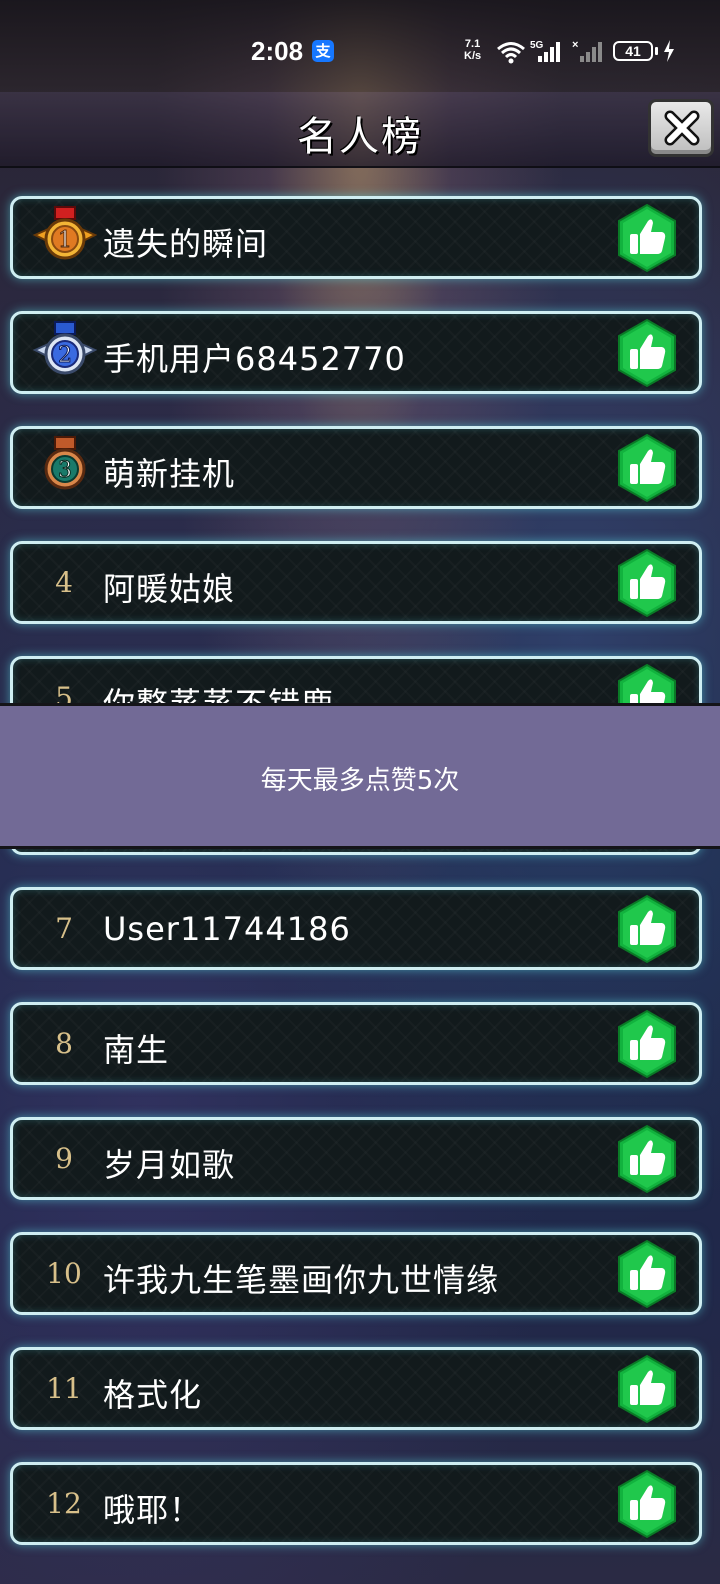 This screenshot has height=1584, width=720. I want to click on silver-medal-icon: 2, so click(65, 348).